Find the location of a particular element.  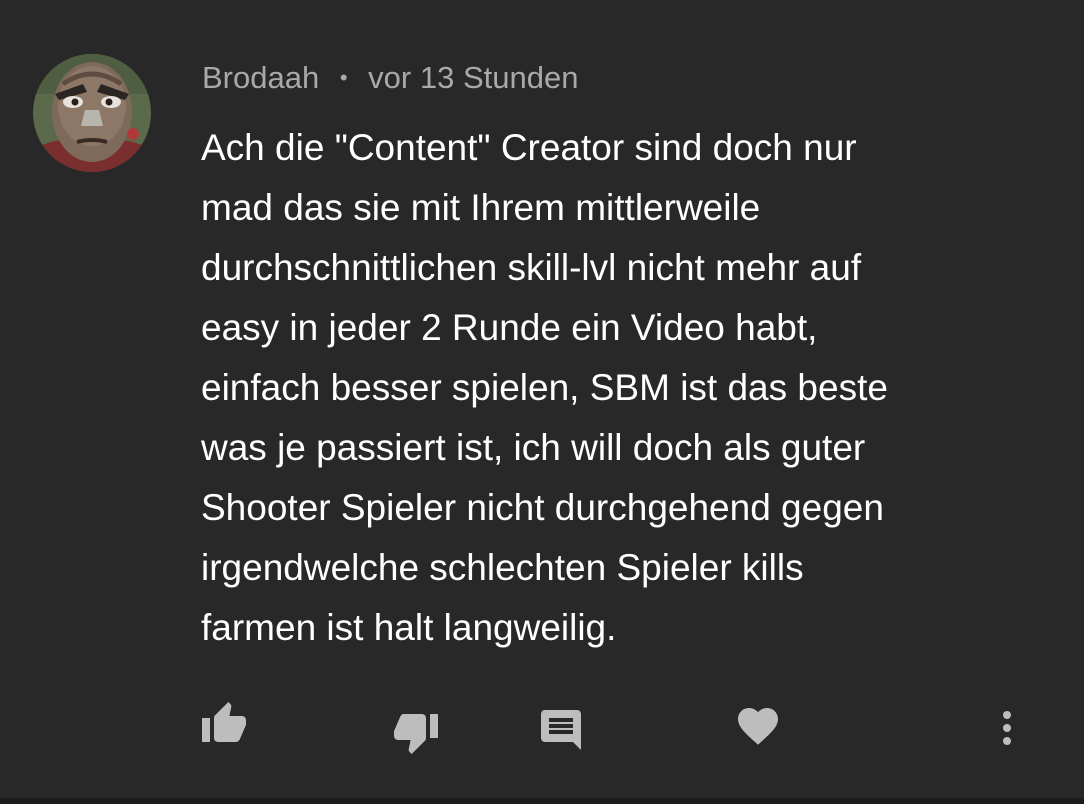

comment-text-line: Shooter Spieler nicht durchgehend gegen is located at coordinates (542, 507).